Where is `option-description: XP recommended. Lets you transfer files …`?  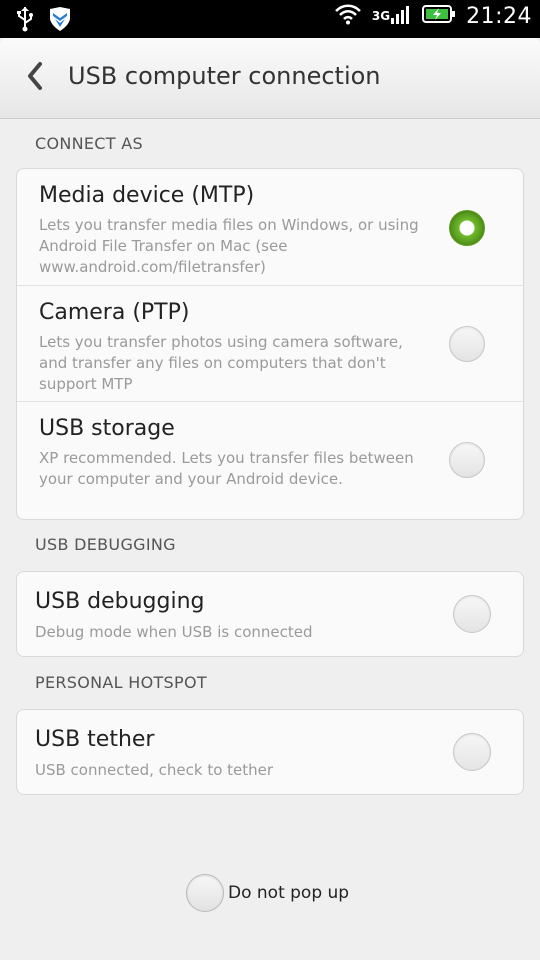 option-description: XP recommended. Lets you transfer files … is located at coordinates (226, 468).